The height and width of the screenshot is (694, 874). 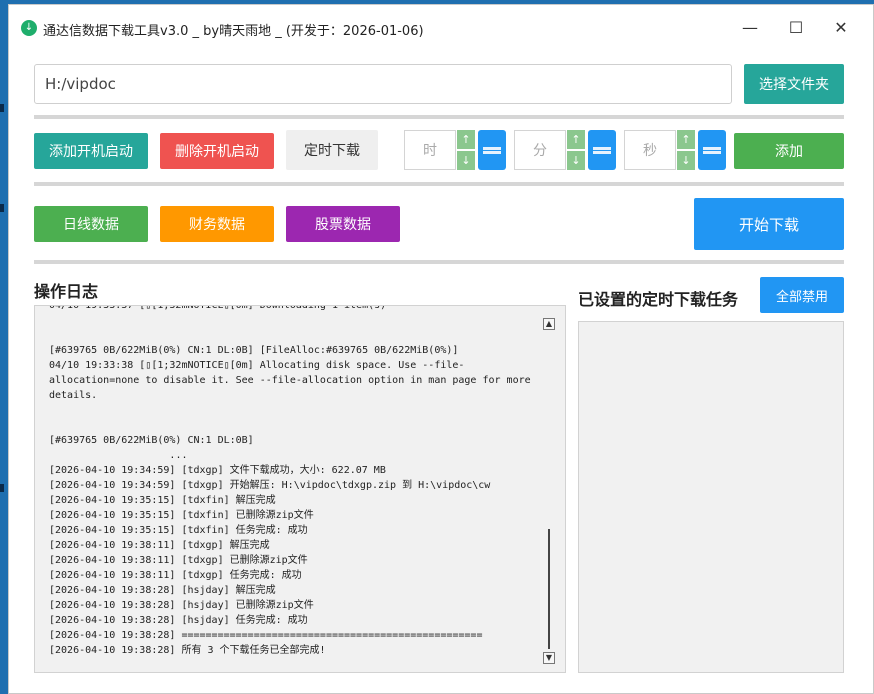 I want to click on hour-stepper: ↑ ↓, so click(x=466, y=150).